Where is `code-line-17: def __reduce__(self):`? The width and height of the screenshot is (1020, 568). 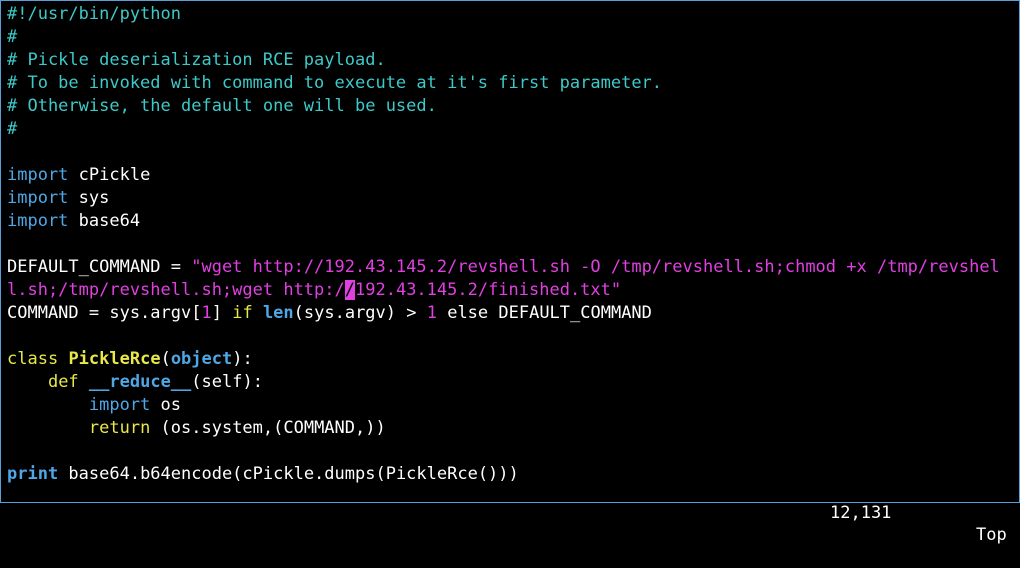
code-line-17: def __reduce__(self): is located at coordinates (512, 382).